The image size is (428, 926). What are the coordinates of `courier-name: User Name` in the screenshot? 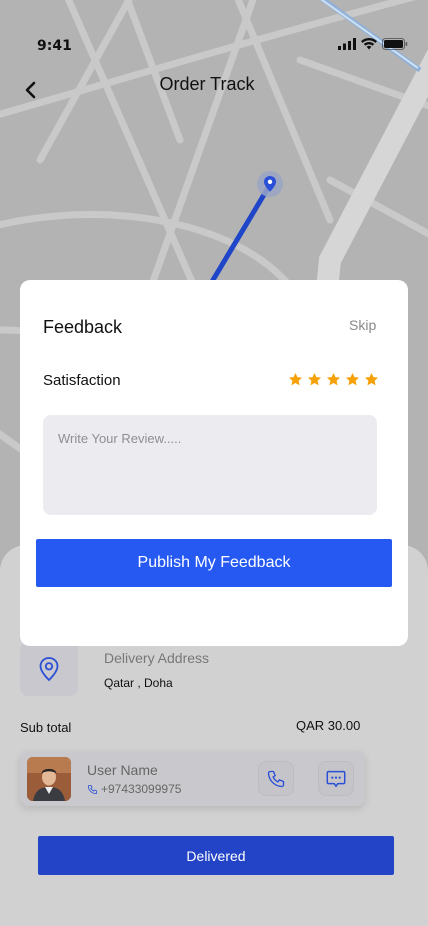 It's located at (122, 770).